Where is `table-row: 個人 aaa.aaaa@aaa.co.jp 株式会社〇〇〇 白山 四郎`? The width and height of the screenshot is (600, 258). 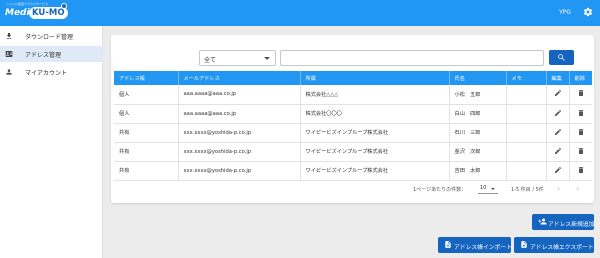
table-row: 個人 aaa.aaaa@aaa.co.jp 株式会社〇〇〇 白山 四郎 is located at coordinates (353, 113).